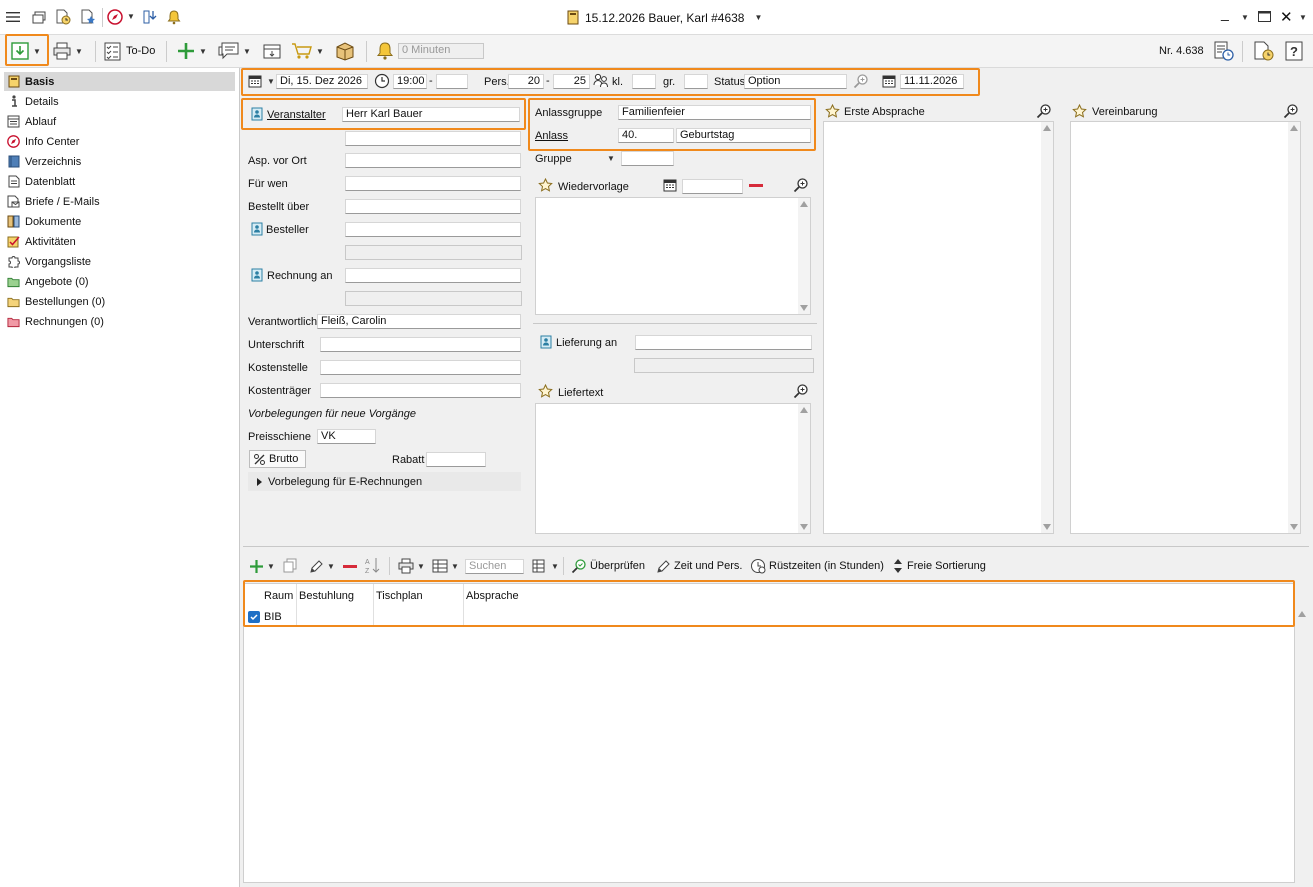 Image resolution: width=1313 pixels, height=887 pixels. What do you see at coordinates (795, 81) in the screenshot?
I see `status-field: Option` at bounding box center [795, 81].